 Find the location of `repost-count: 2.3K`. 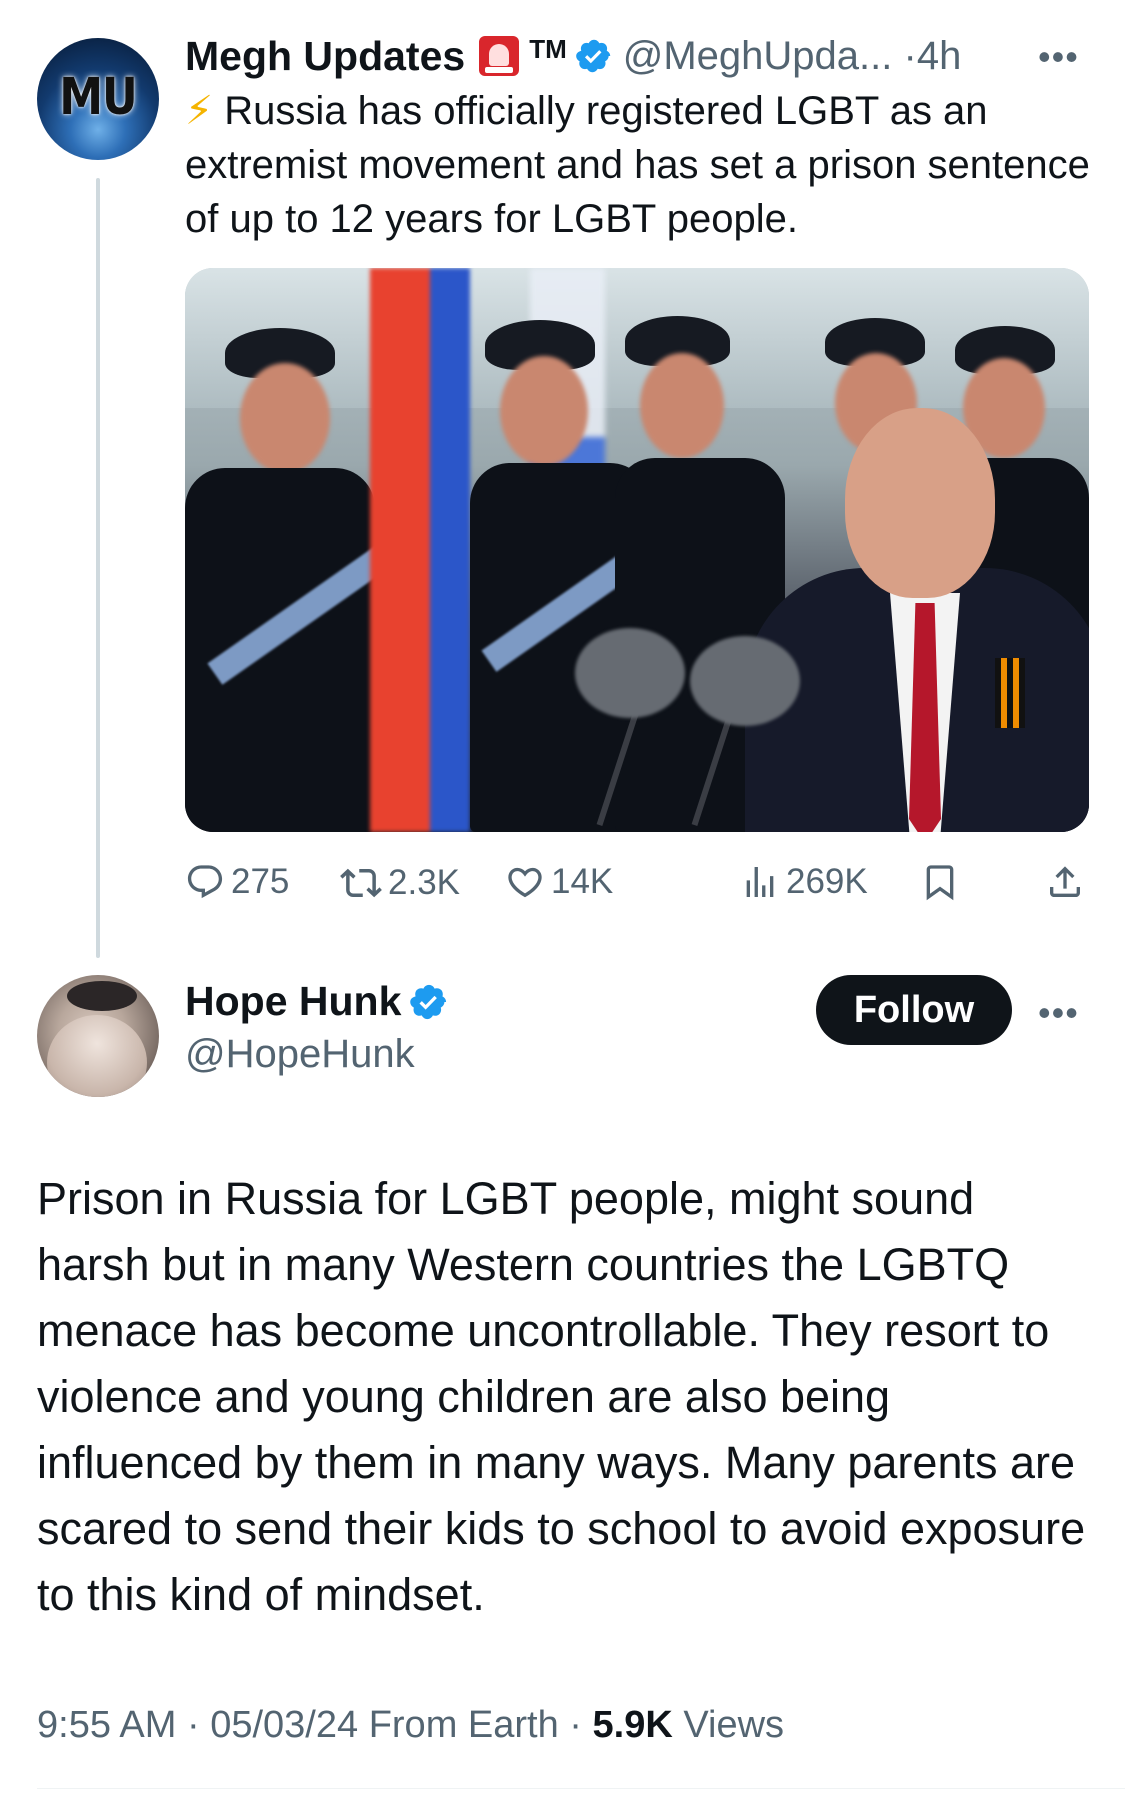

repost-count: 2.3K is located at coordinates (424, 882).